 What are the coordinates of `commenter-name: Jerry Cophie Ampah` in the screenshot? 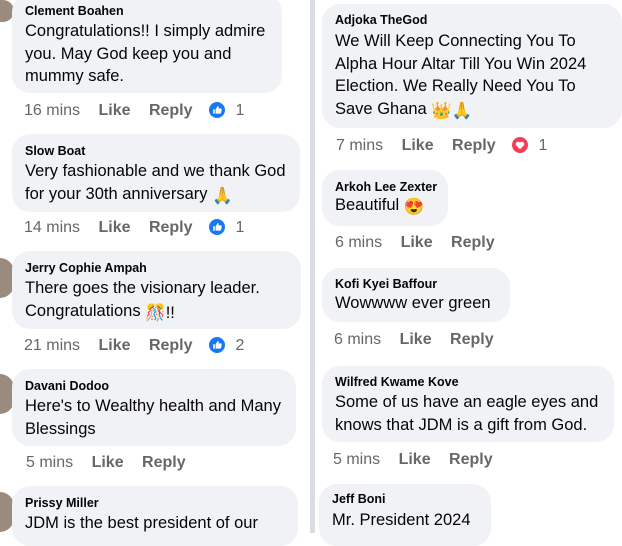 It's located at (86, 268).